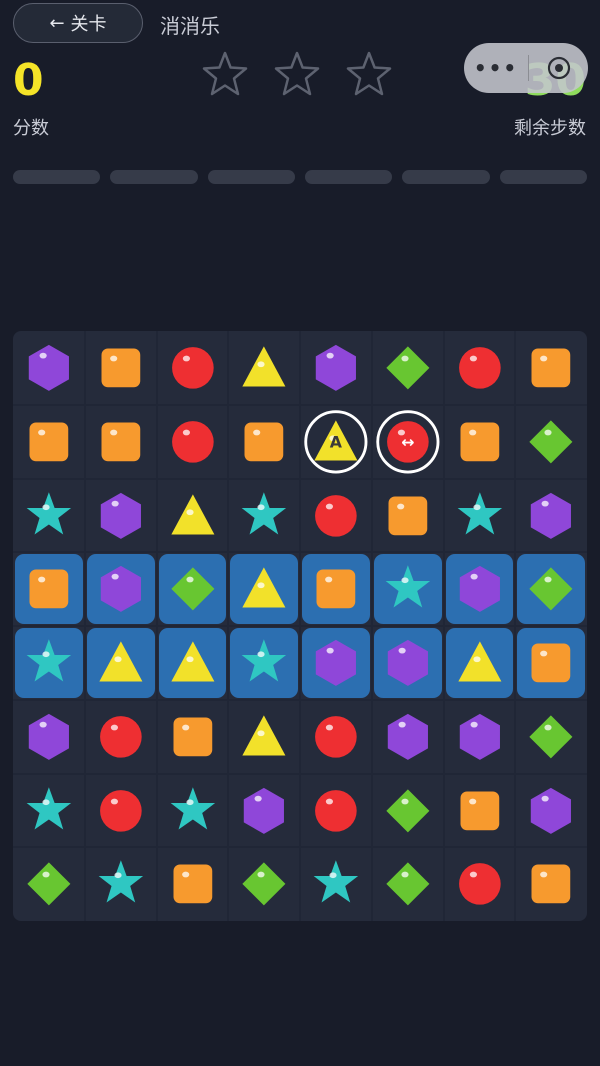 The height and width of the screenshot is (1066, 600). Describe the element at coordinates (558, 68) in the screenshot. I see `target-close-icon` at that location.